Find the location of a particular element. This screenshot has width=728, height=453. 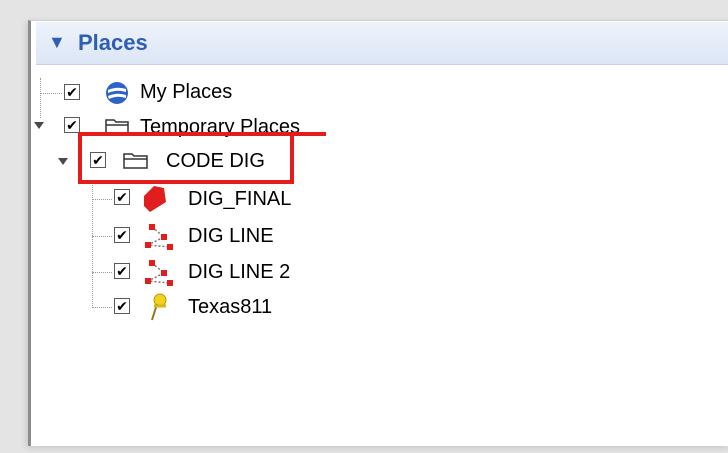

my-places-label: My Places is located at coordinates (186, 92).